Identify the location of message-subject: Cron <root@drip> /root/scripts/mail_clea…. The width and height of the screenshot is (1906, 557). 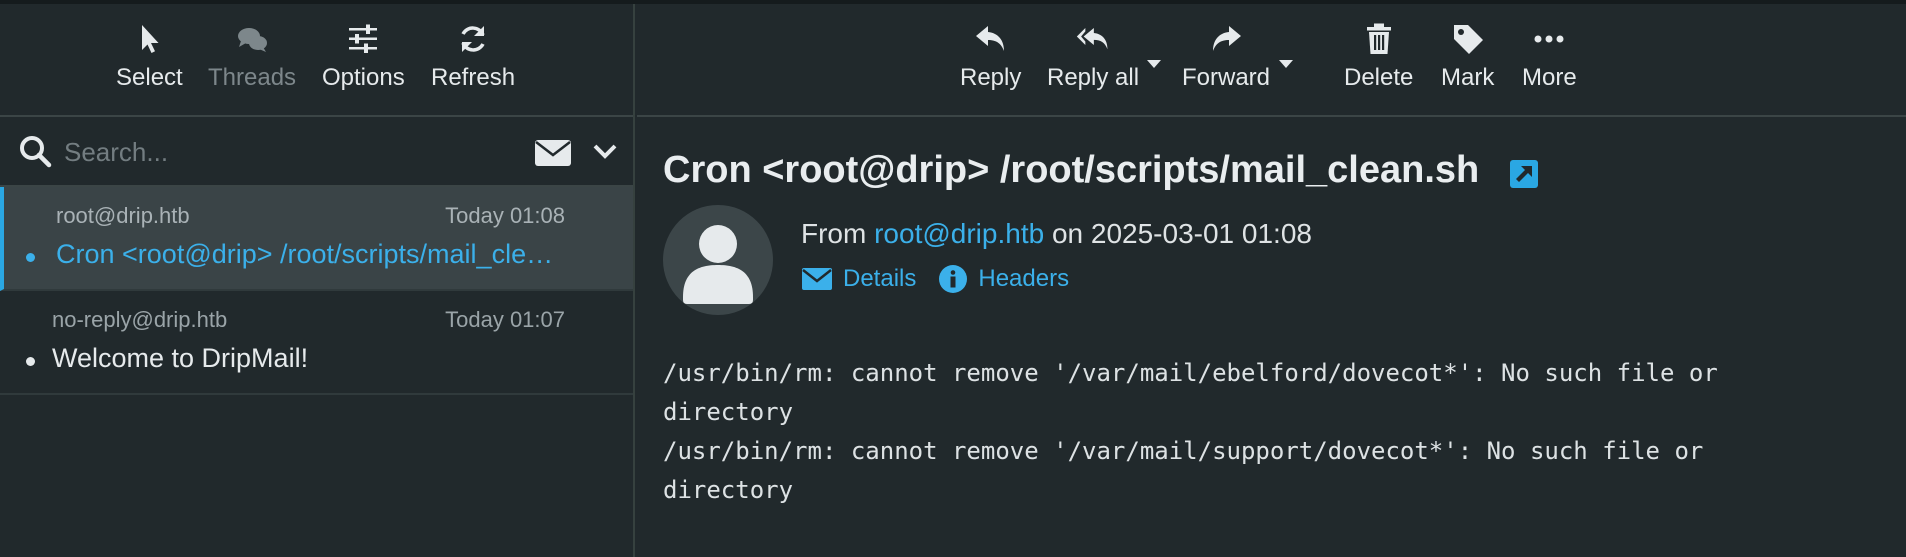
(311, 254).